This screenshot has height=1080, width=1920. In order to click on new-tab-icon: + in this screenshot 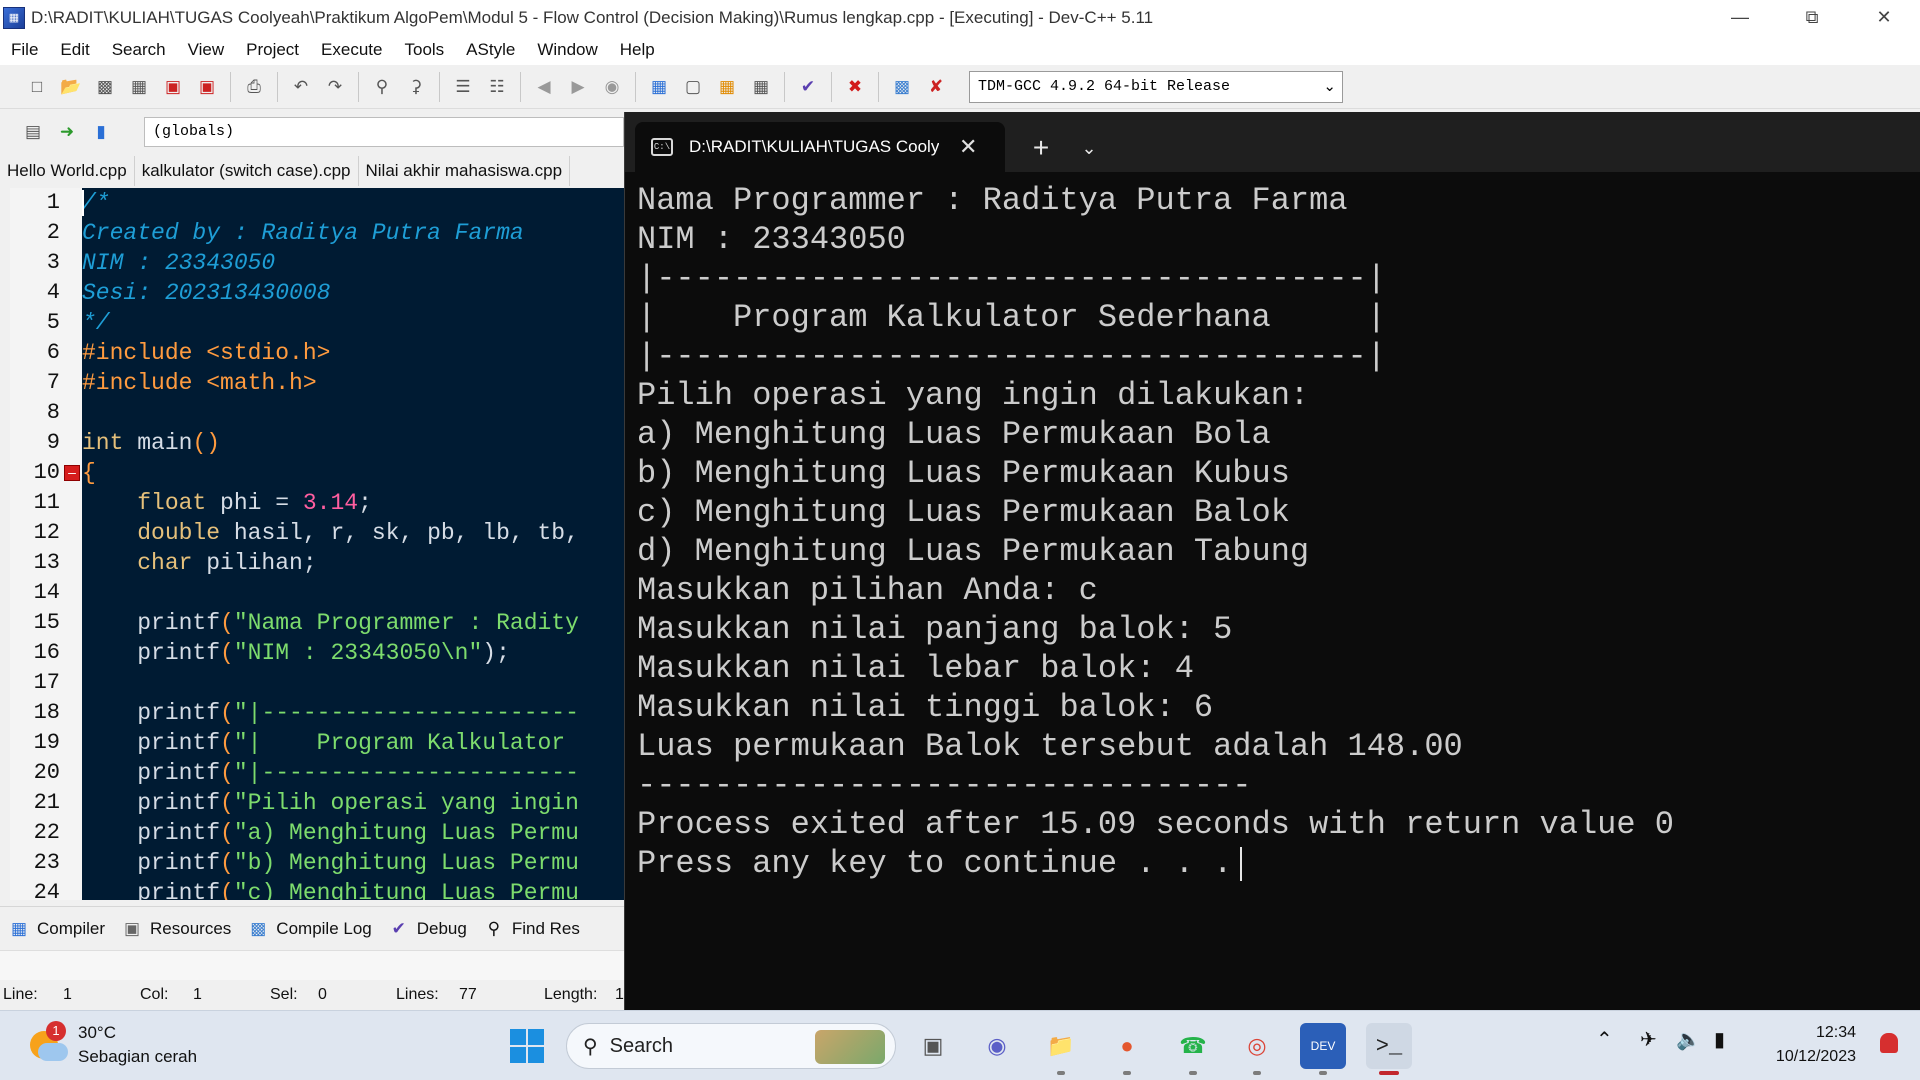, I will do `click(1041, 148)`.